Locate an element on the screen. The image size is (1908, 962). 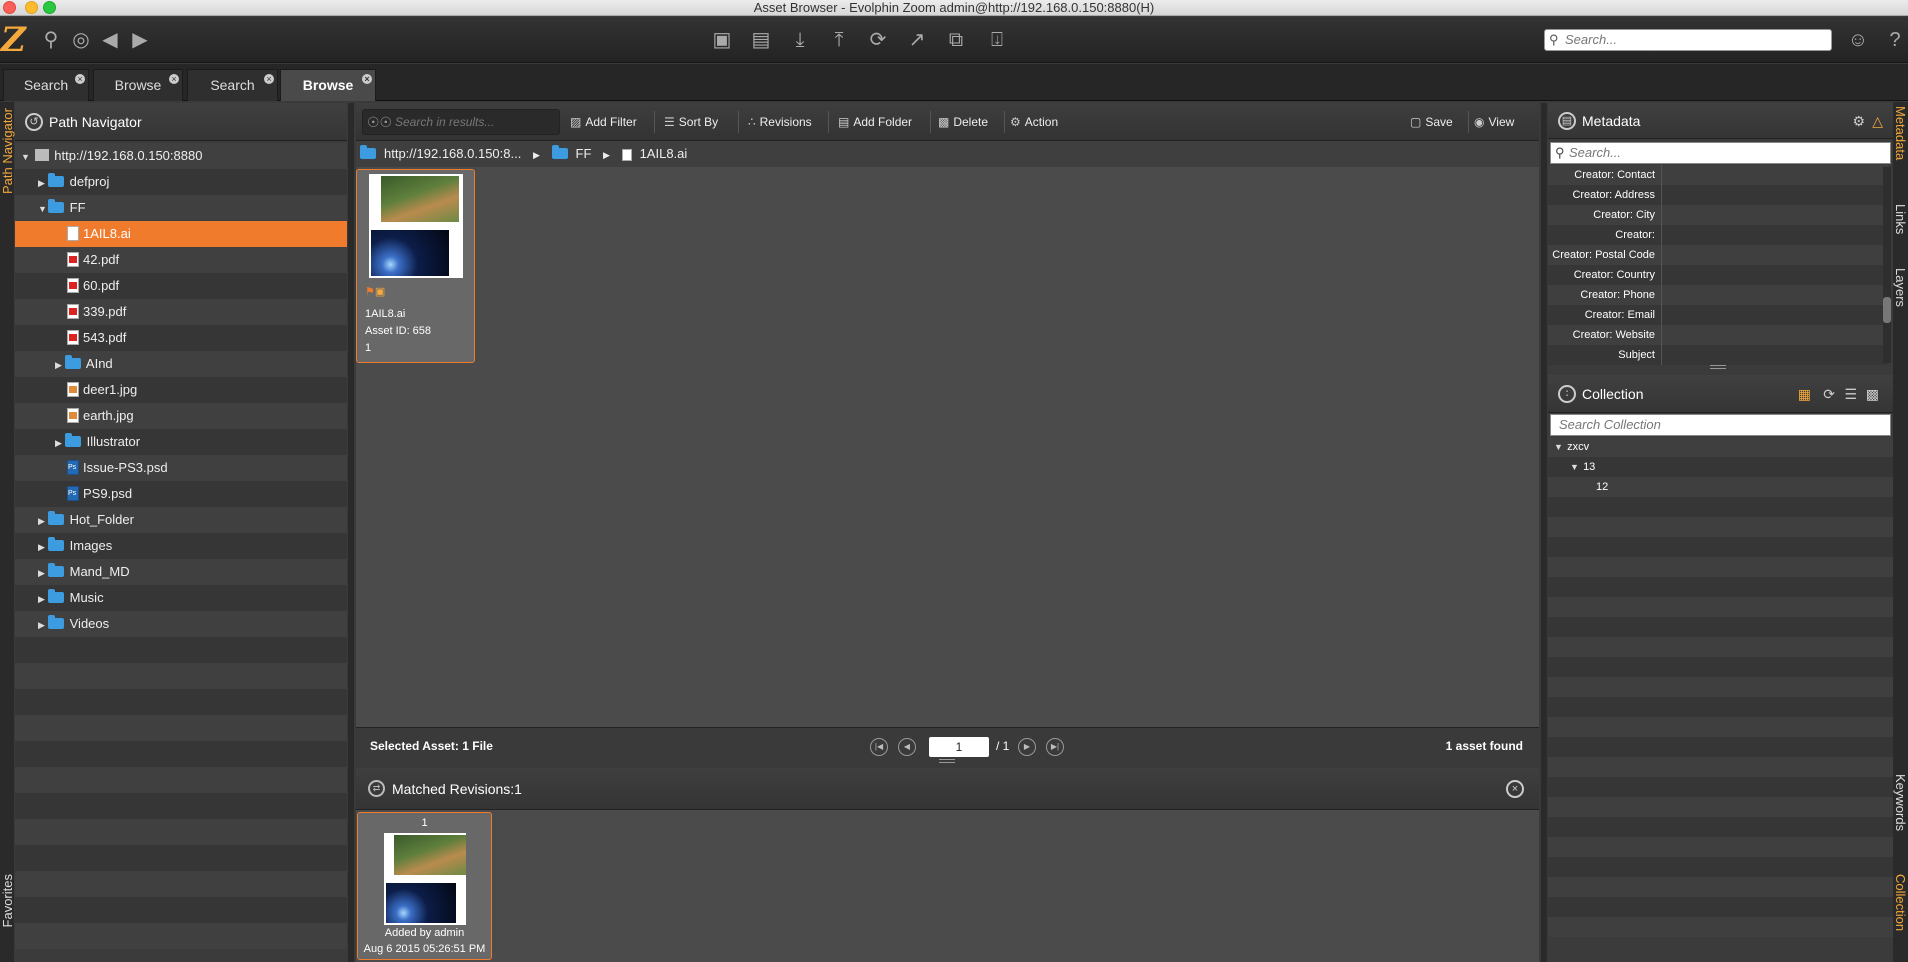
tree-item: ▶ Hot_Folder is located at coordinates (181, 520).